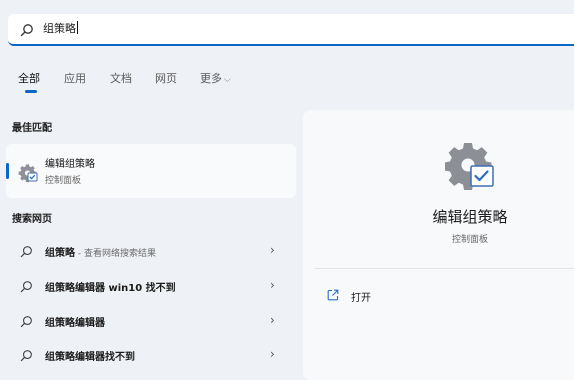 This screenshot has height=380, width=574. I want to click on open-action-label: 打开, so click(361, 298).